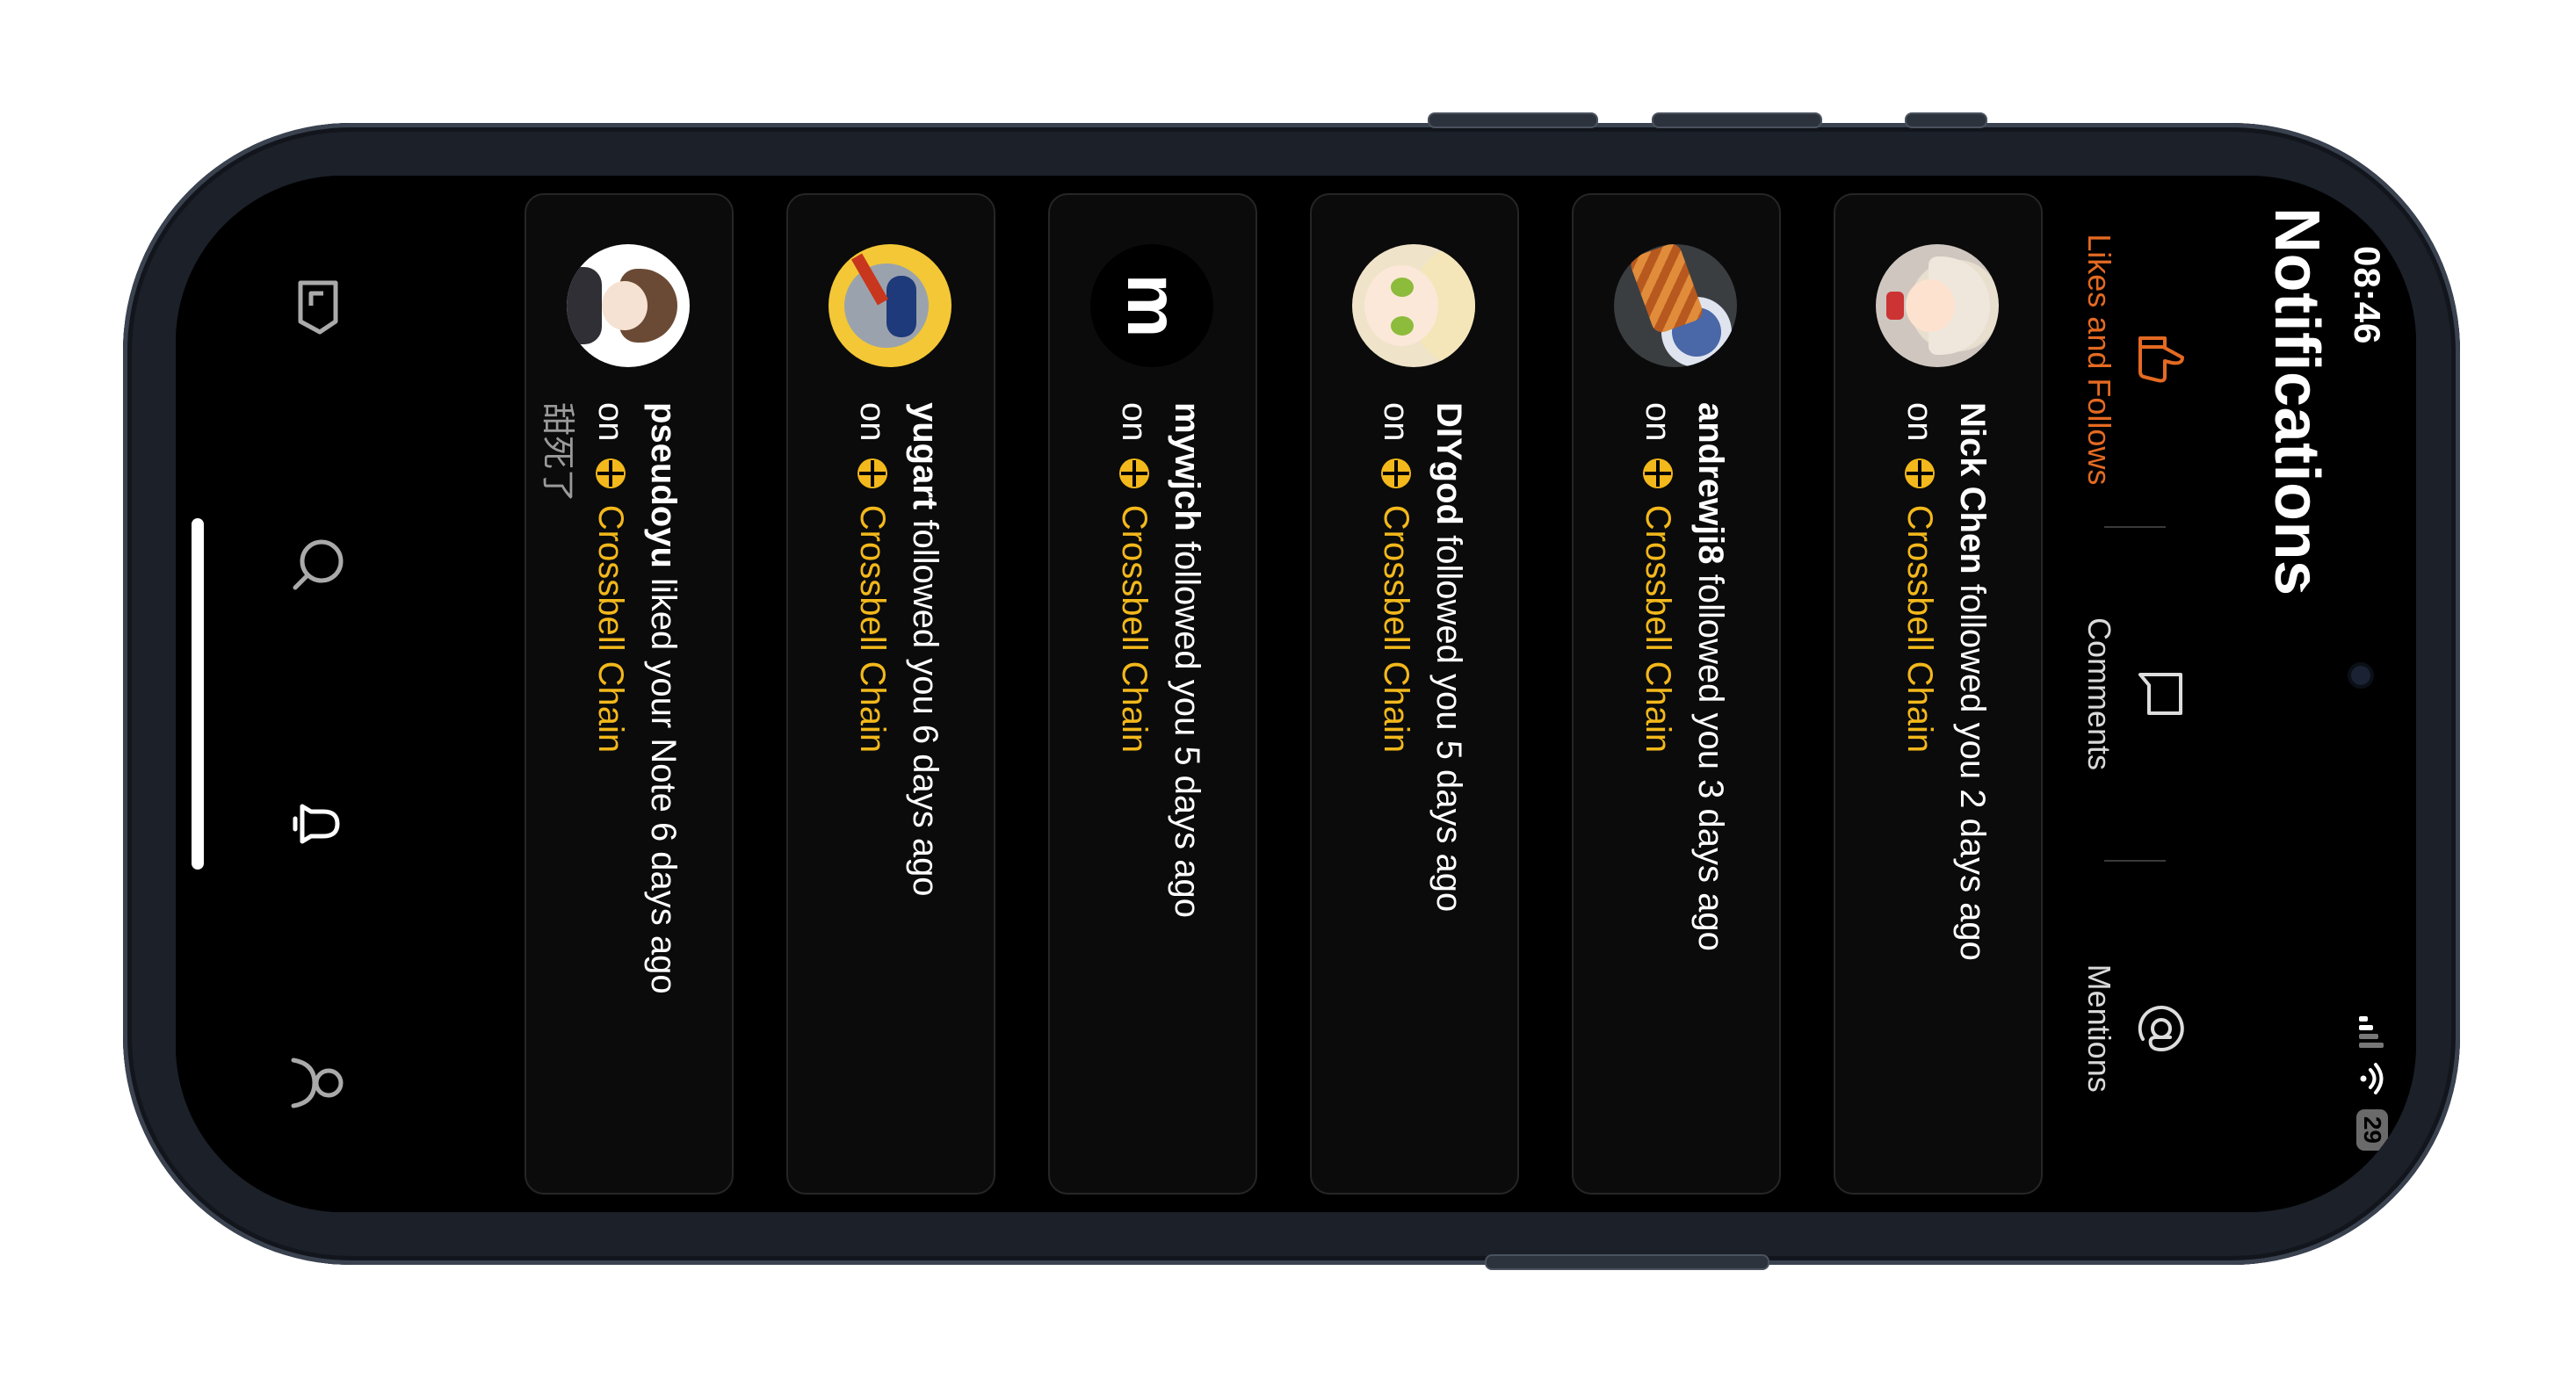 Image resolution: width=2576 pixels, height=1379 pixels. I want to click on tab-mentions: Mentions, so click(2135, 1028).